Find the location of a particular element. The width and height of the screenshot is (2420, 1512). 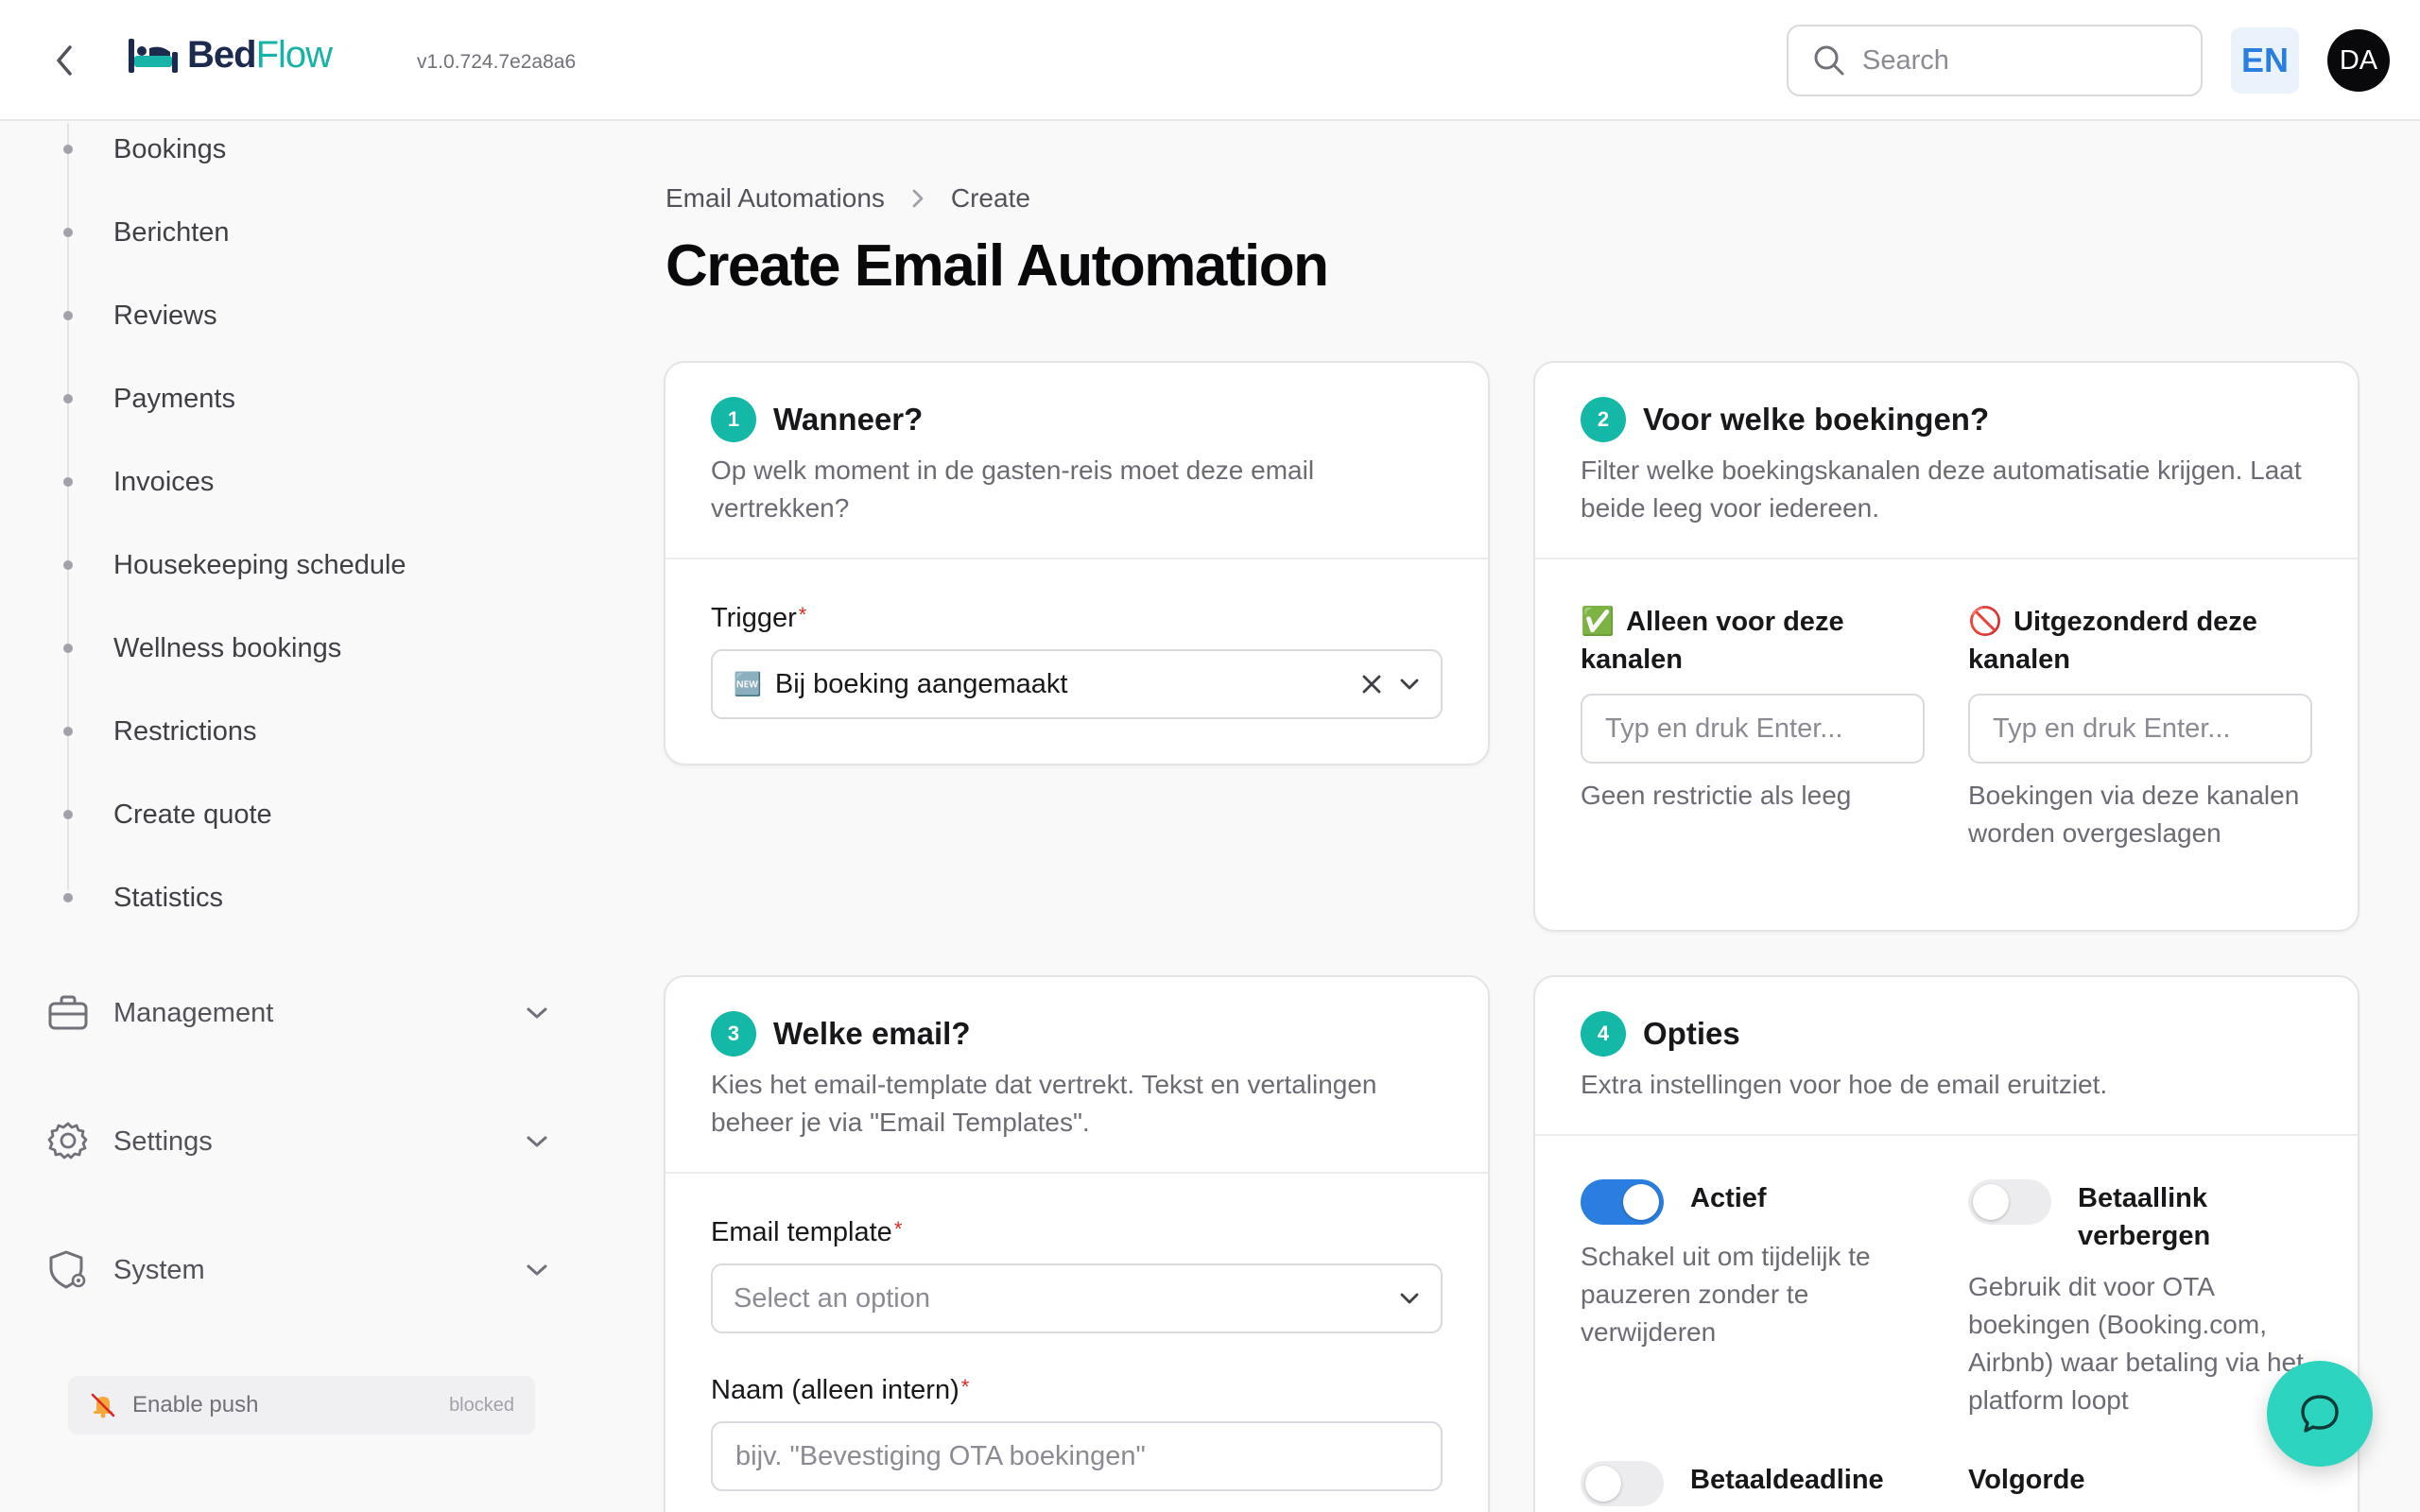

hide-paylink-toggle is located at coordinates (2010, 1202).